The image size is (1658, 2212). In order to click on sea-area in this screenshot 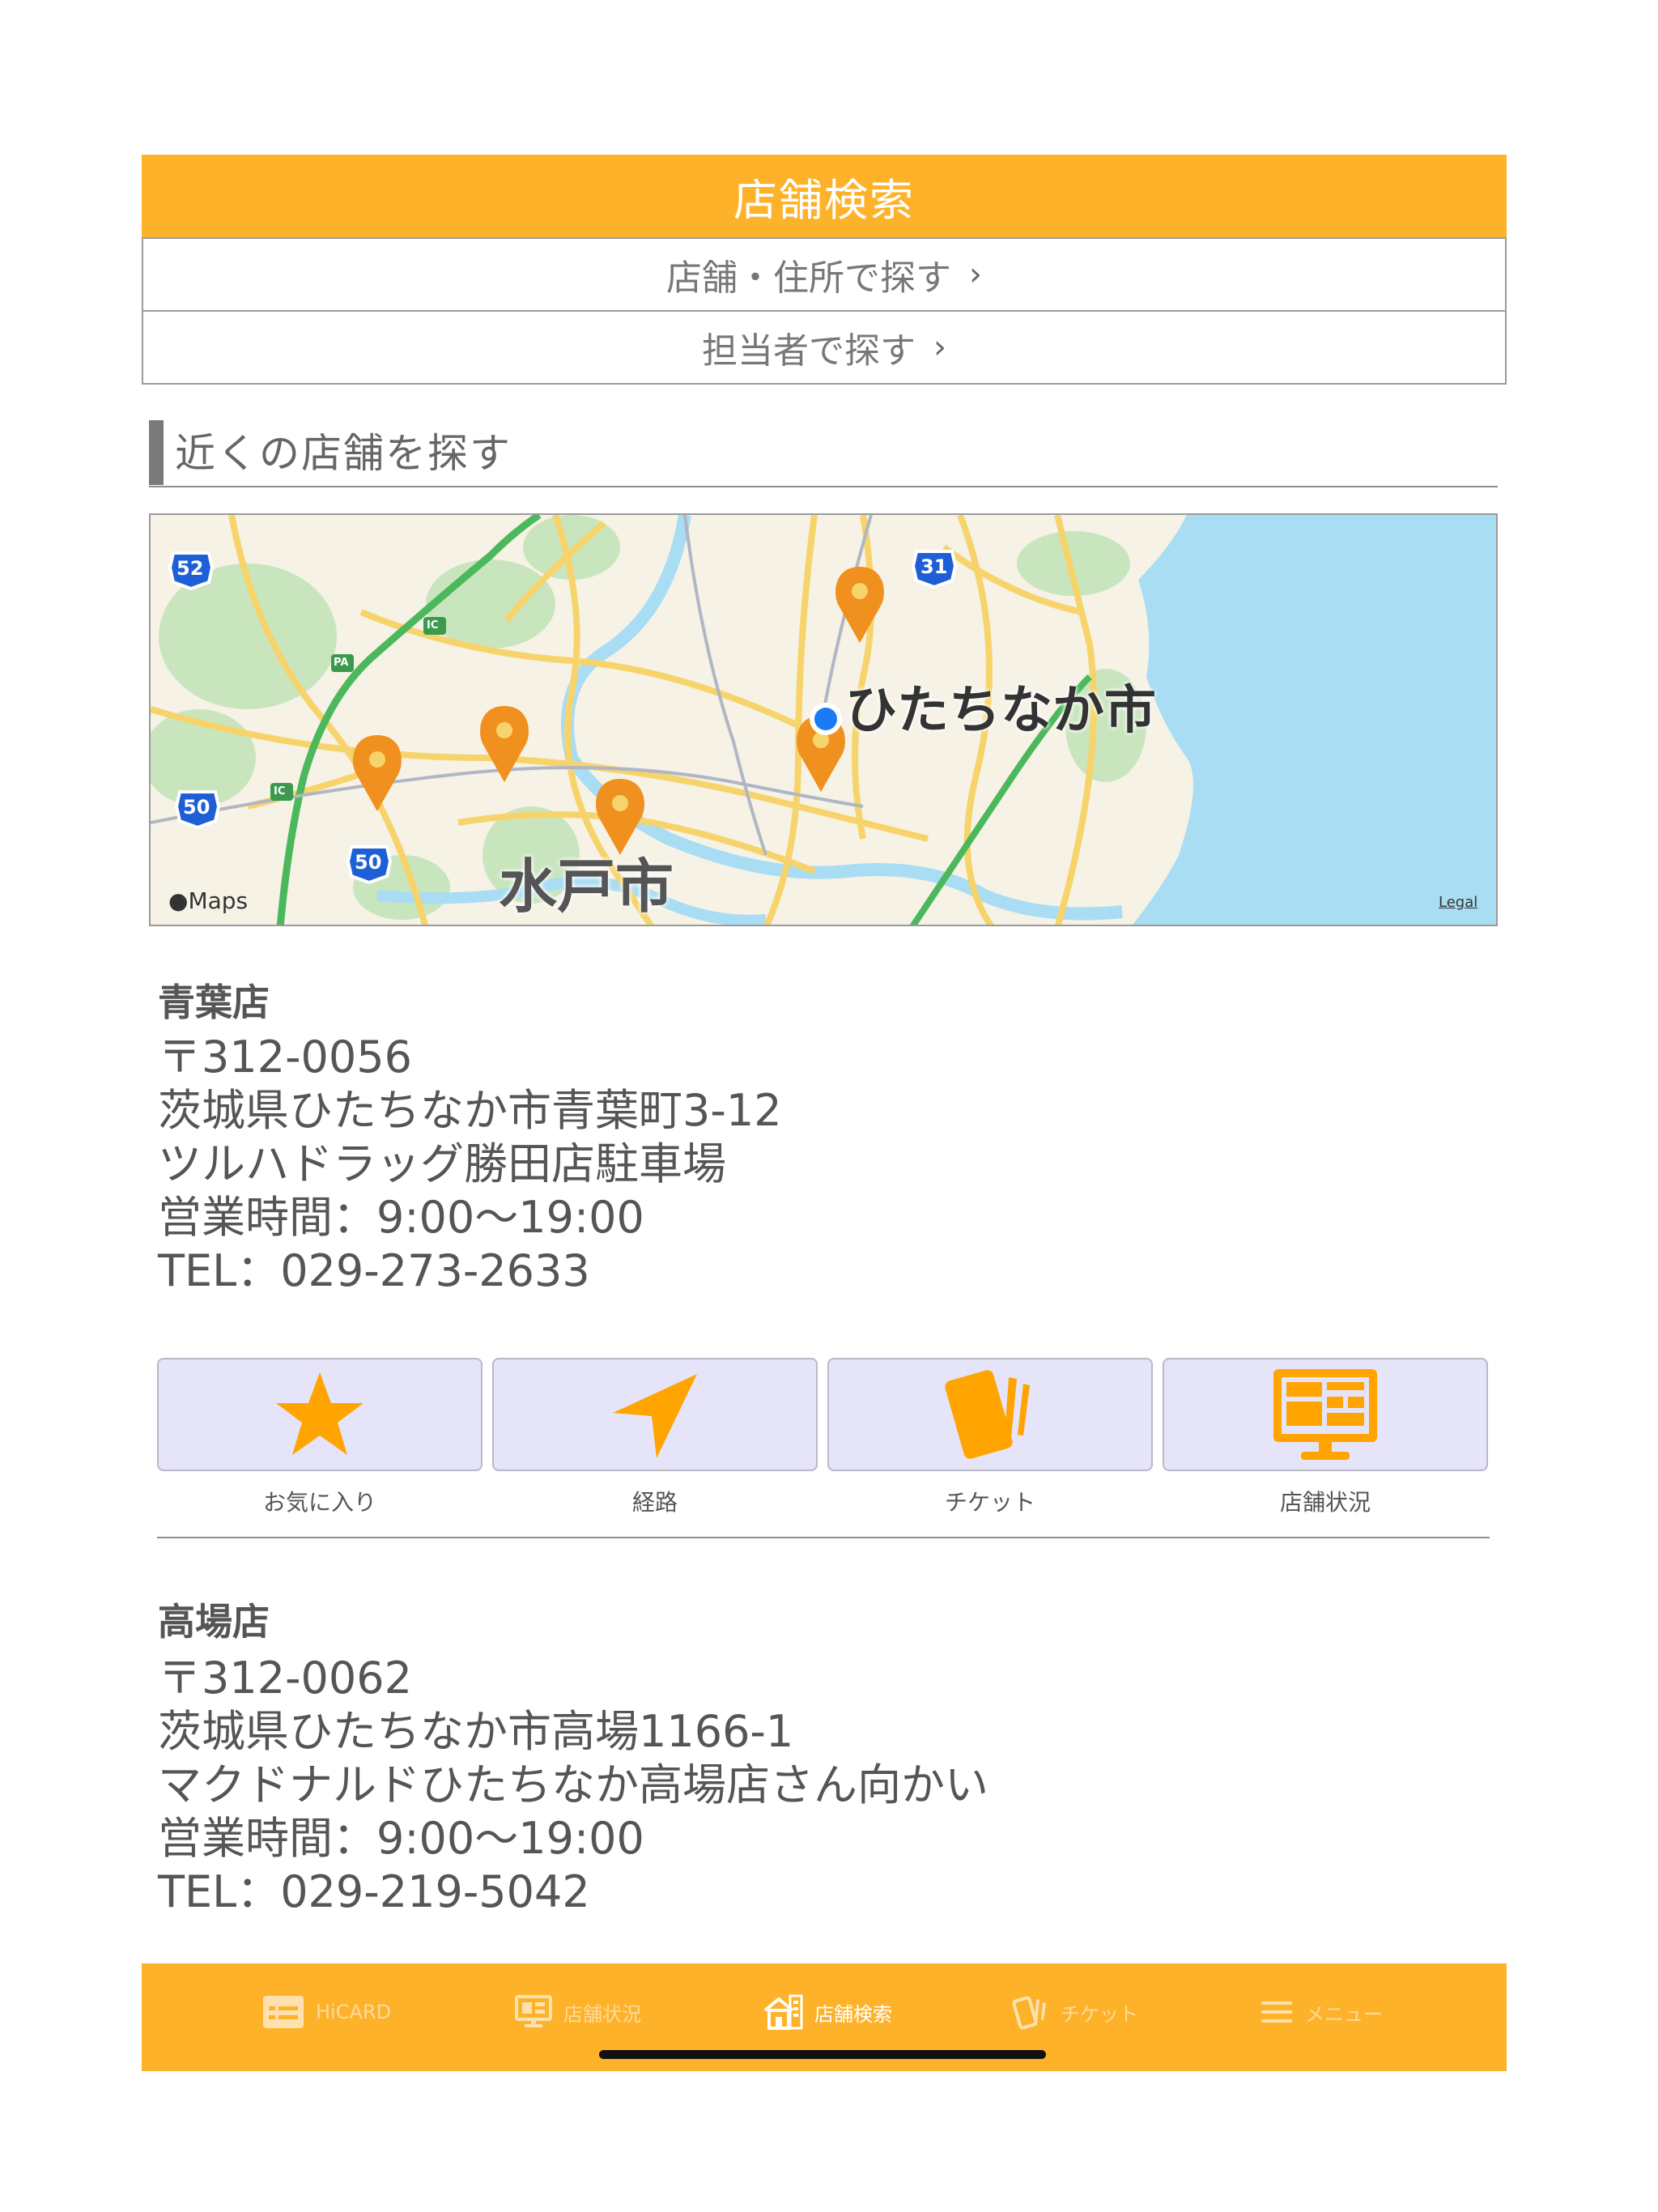, I will do `click(1314, 720)`.